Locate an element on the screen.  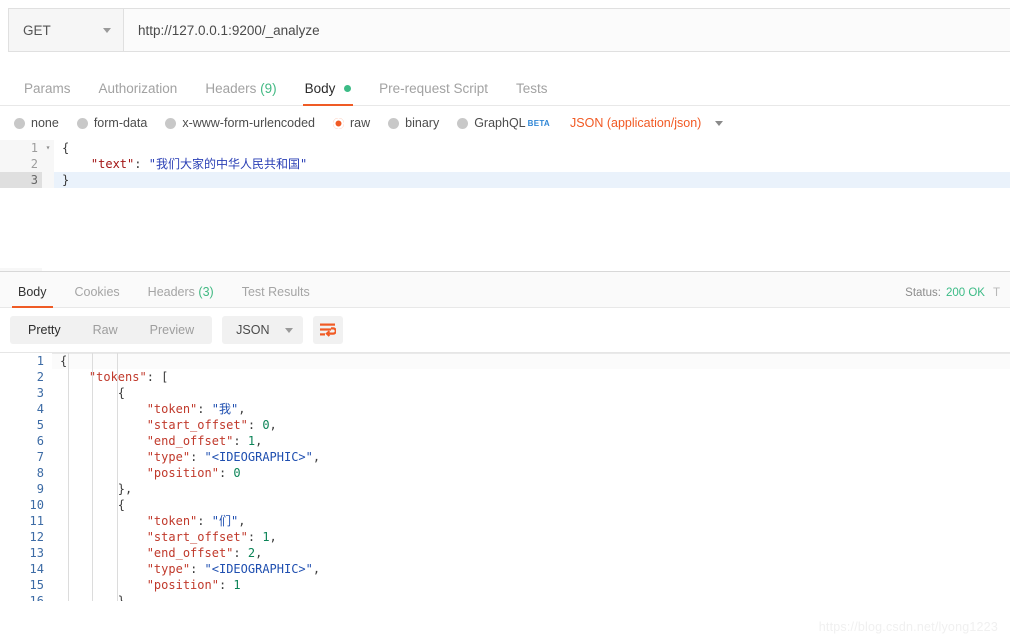
response-format-select: JSON is located at coordinates (263, 330).